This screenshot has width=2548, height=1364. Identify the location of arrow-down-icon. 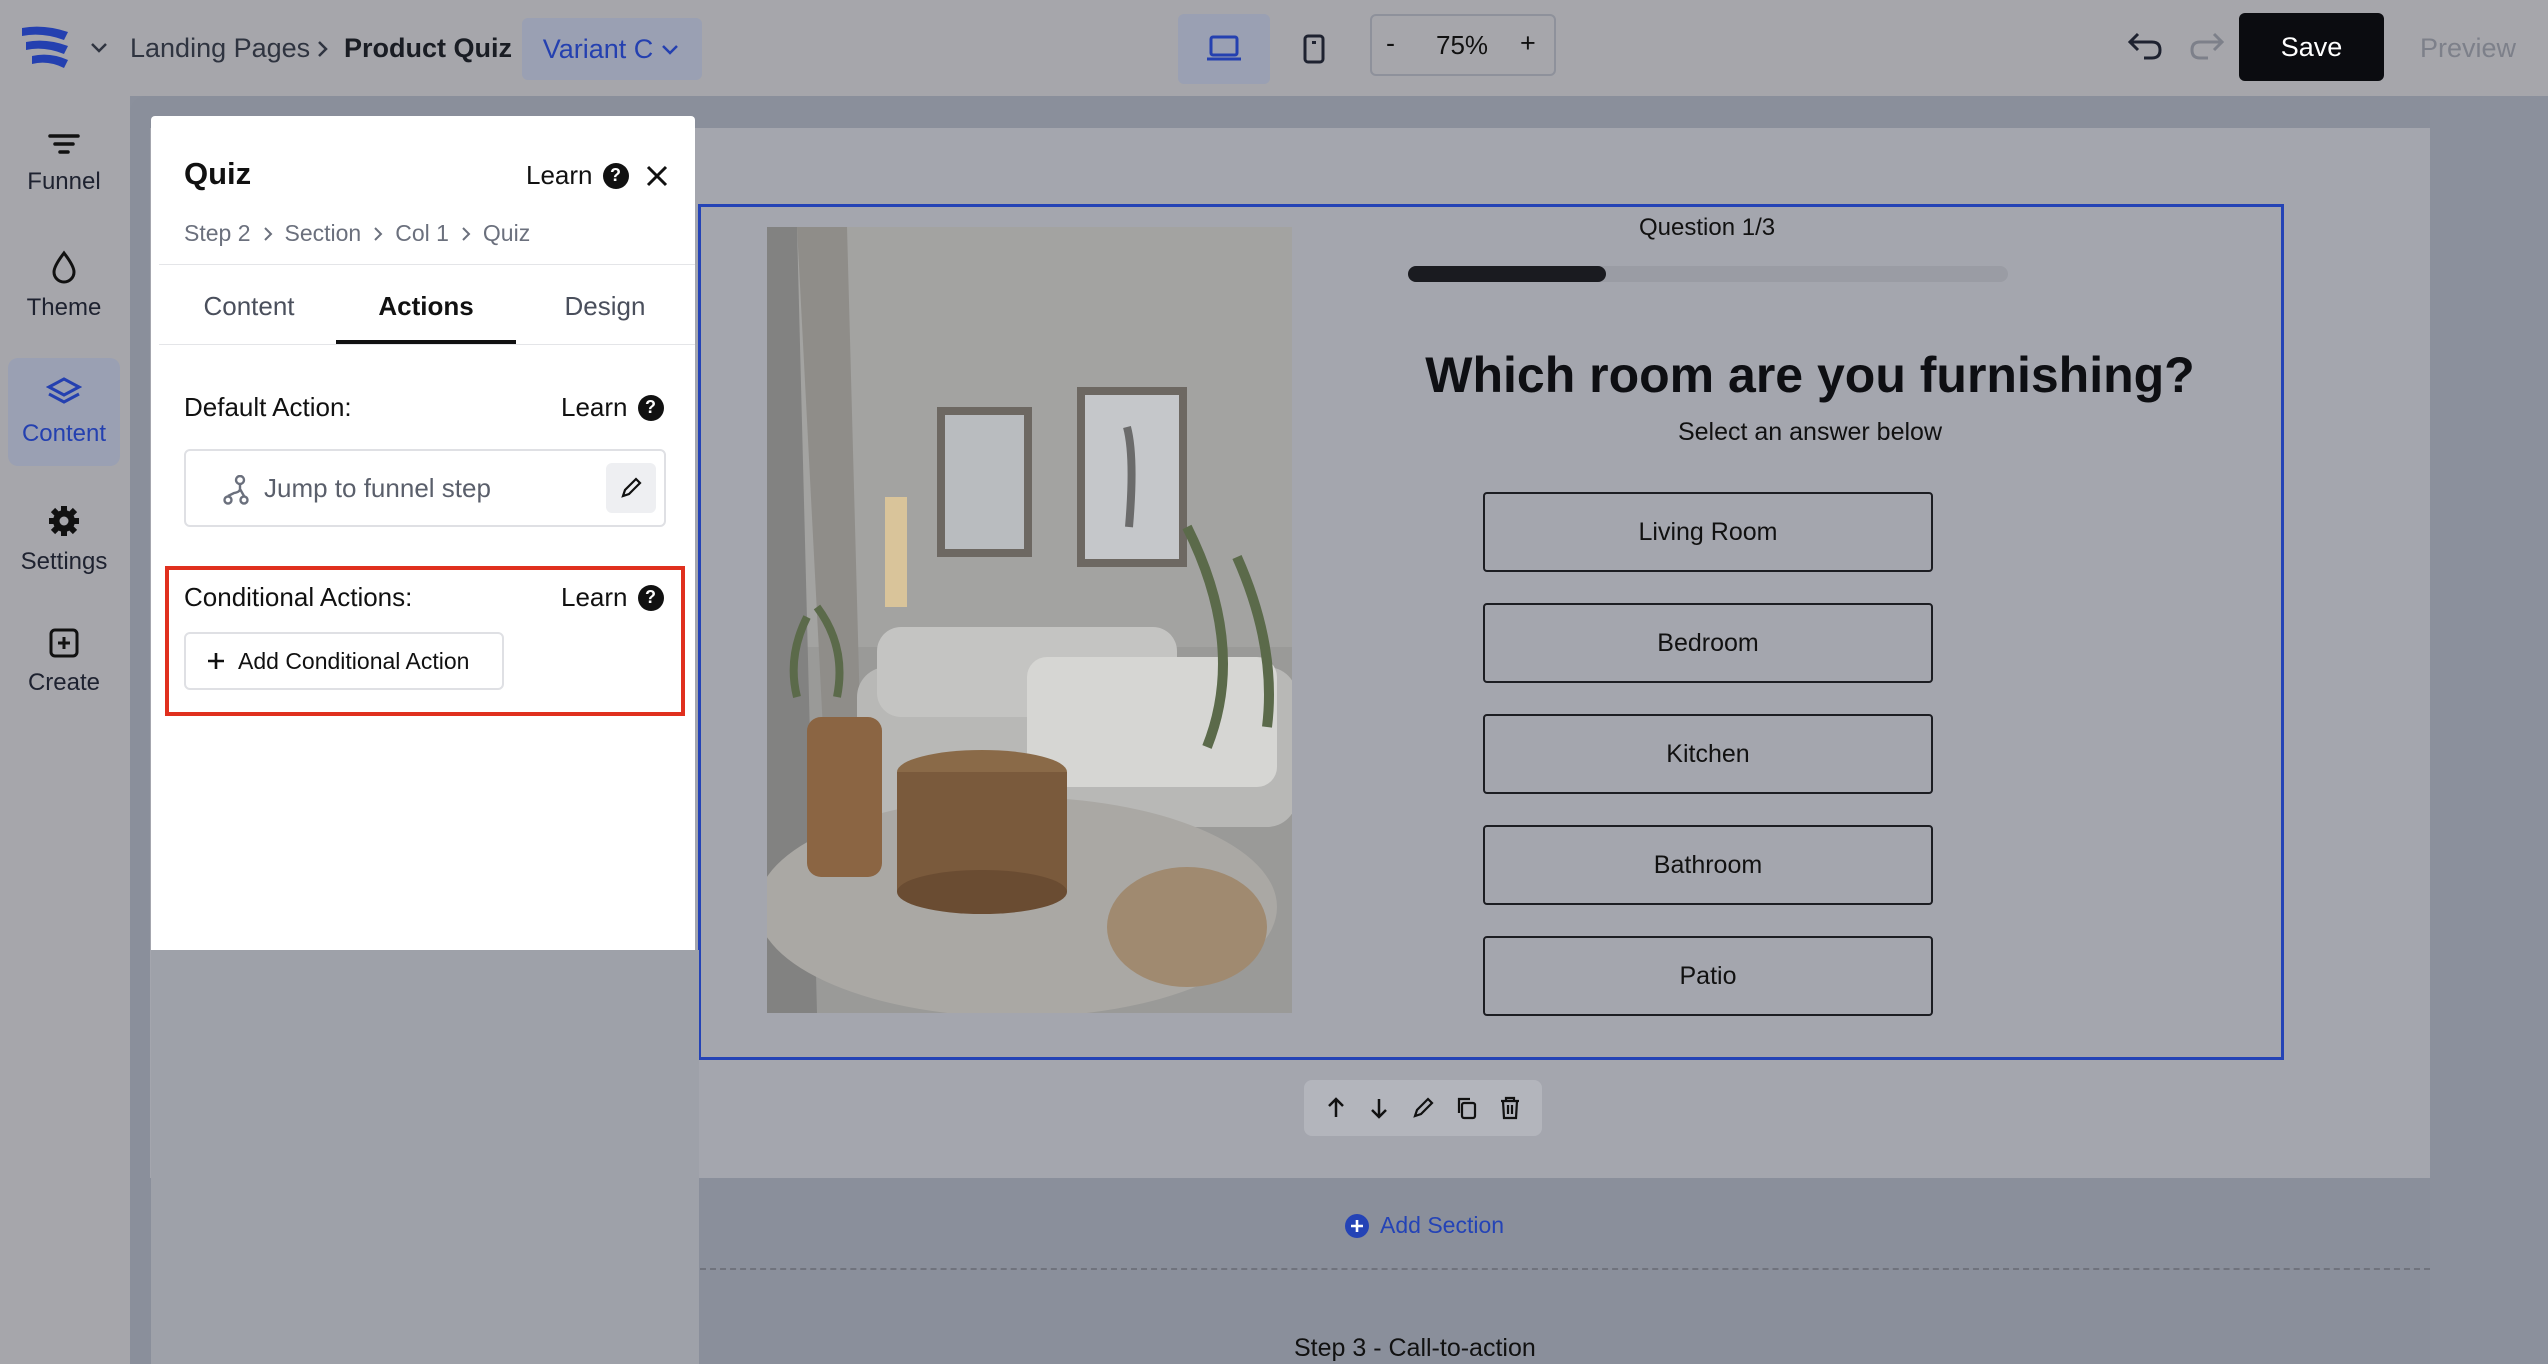
(1379, 1108).